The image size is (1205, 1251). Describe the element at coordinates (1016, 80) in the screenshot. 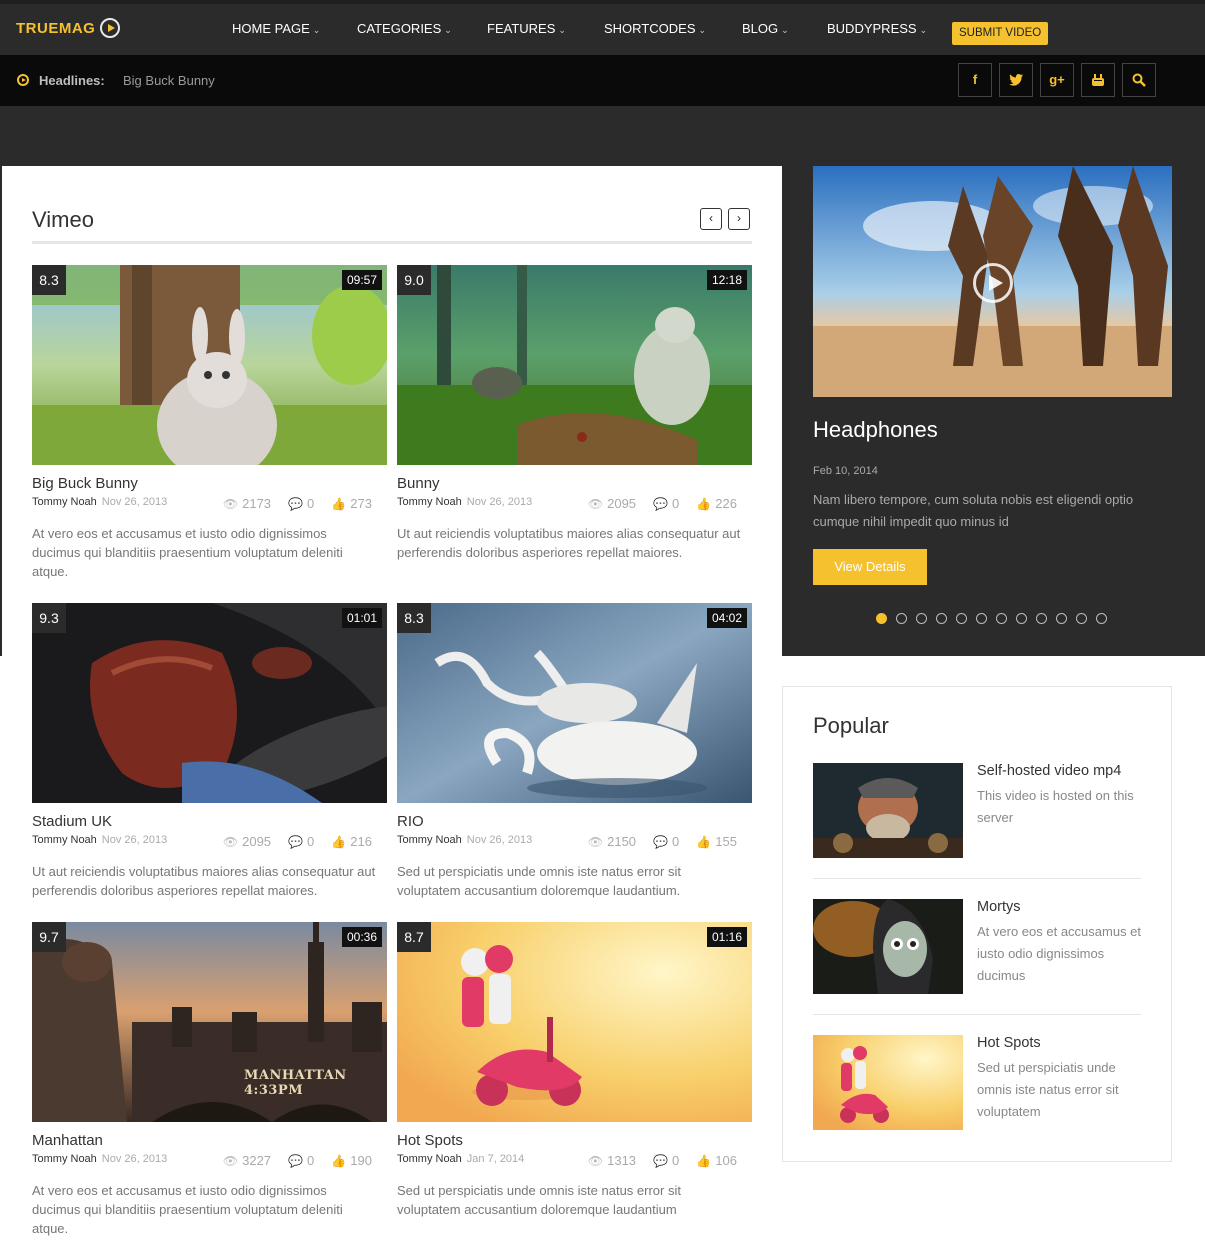

I see `twitter-icon` at that location.